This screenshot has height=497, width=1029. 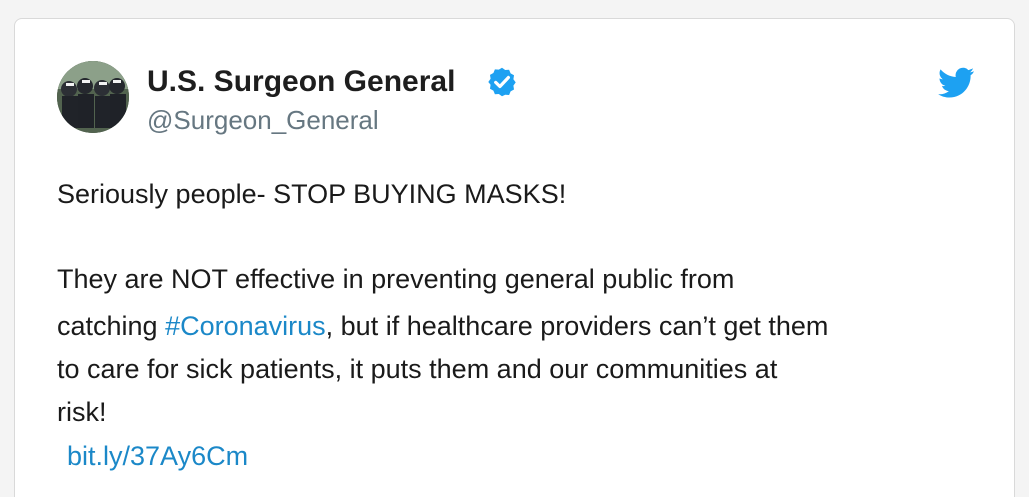 I want to click on twitter-bird-icon, so click(x=956, y=83).